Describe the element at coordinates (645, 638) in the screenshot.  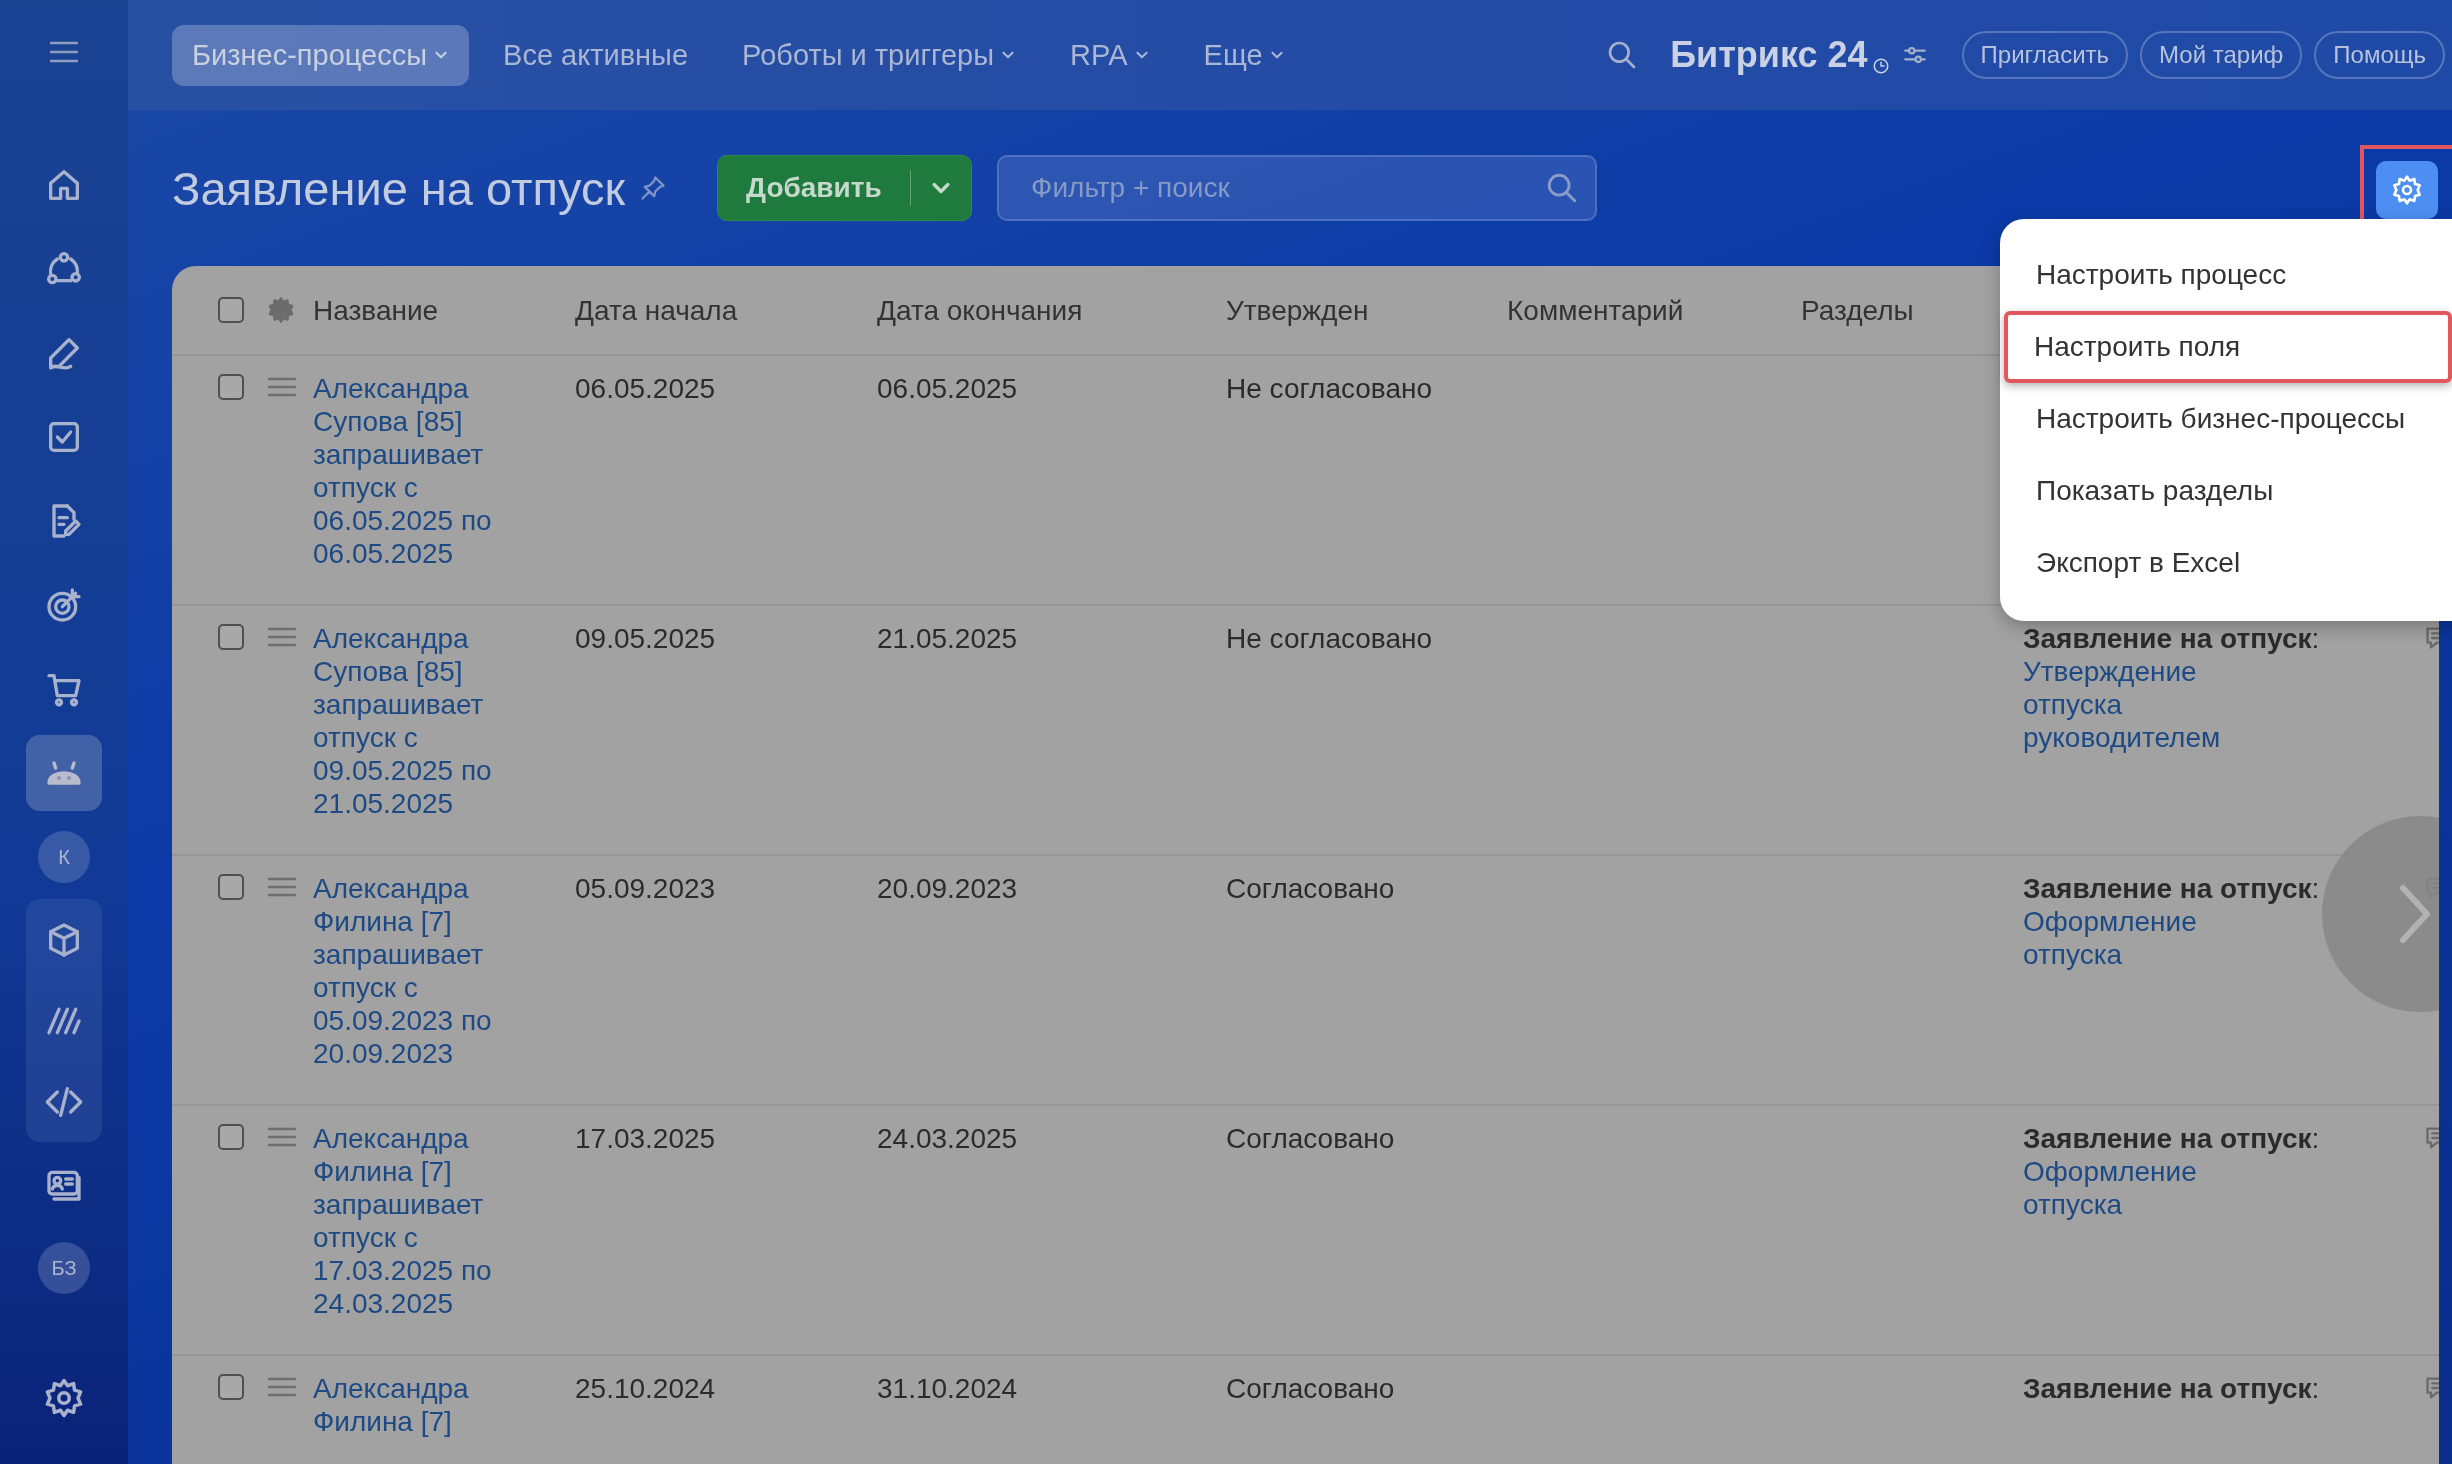
I see `table-cell: 09.05.2025` at that location.